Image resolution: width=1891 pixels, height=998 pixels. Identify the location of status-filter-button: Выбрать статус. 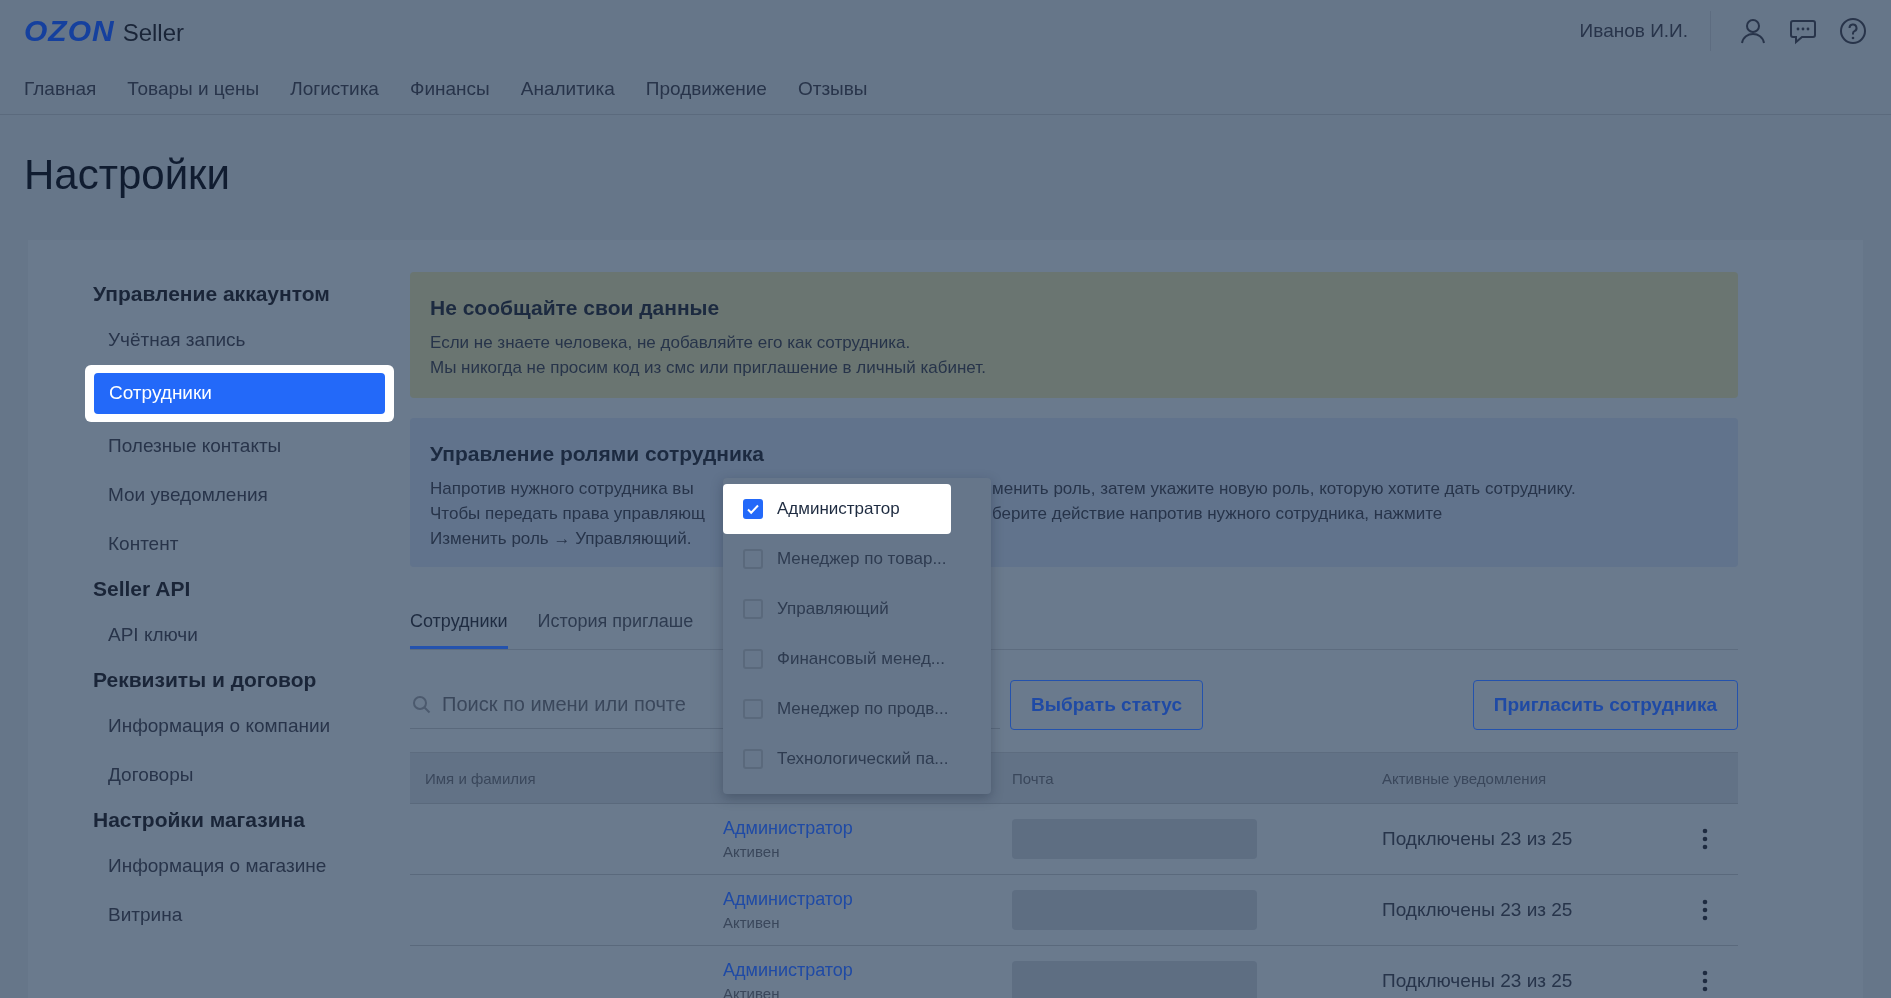
(1106, 705).